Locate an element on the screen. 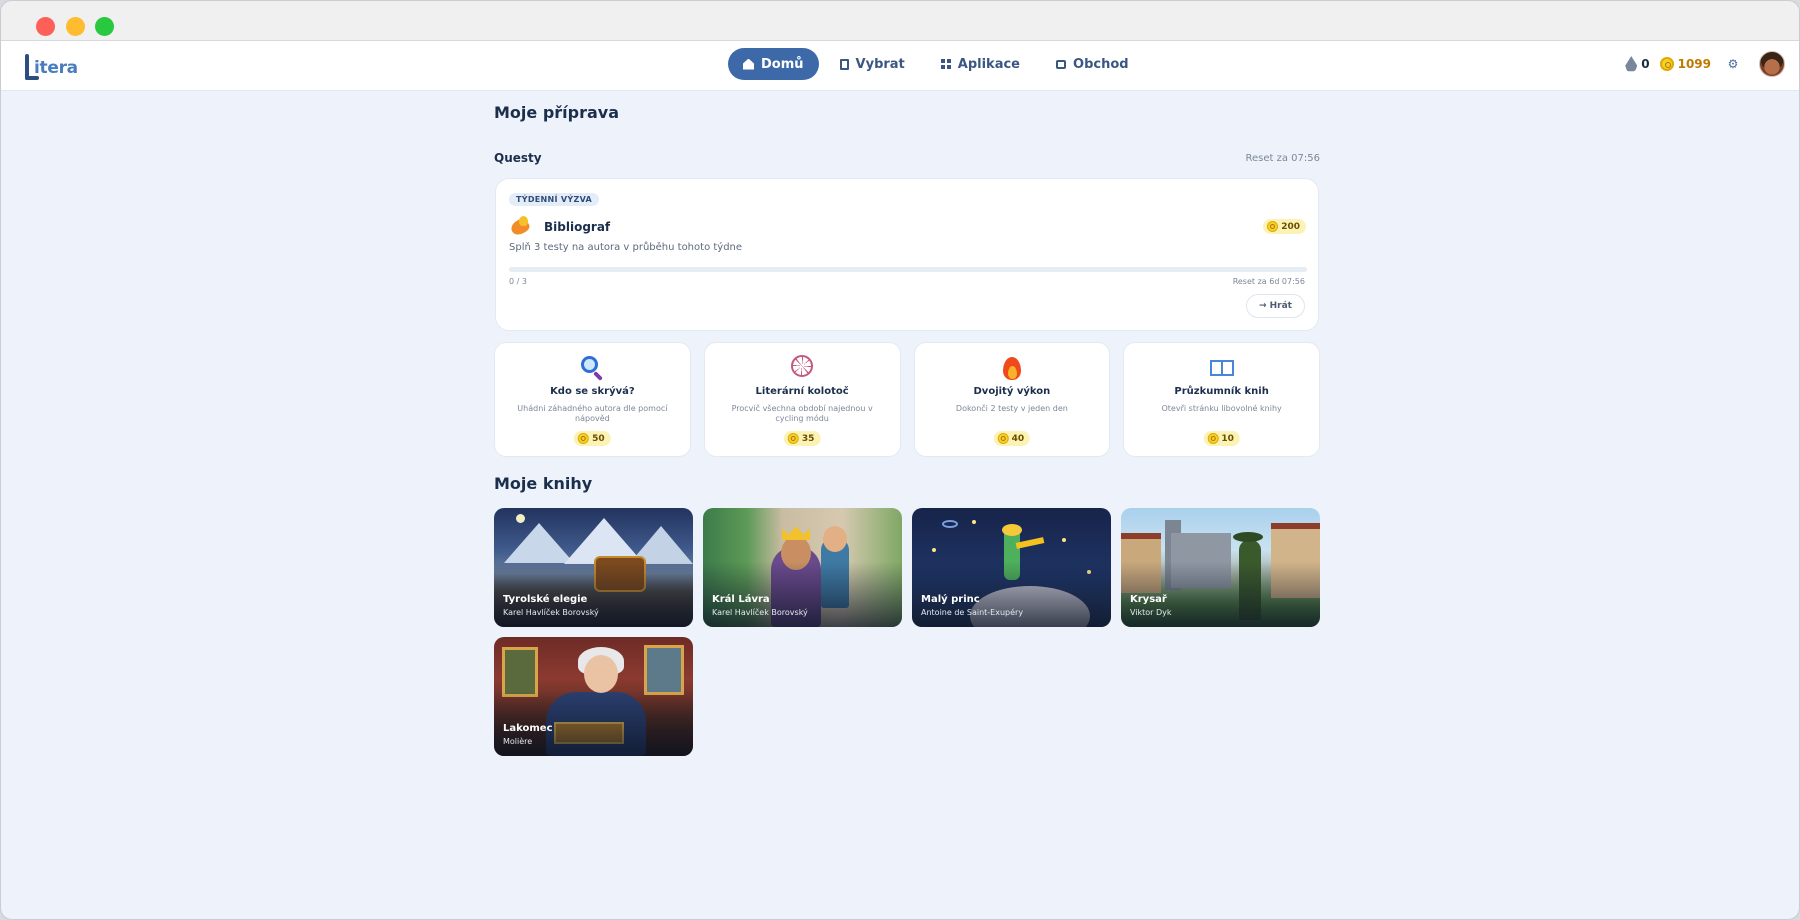  magnifier-icon is located at coordinates (592, 368).